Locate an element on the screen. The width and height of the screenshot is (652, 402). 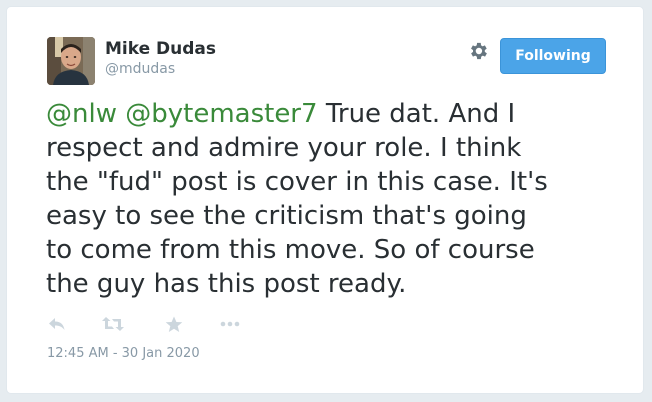
tweet-text-line: to come from this move. So of course is located at coordinates (290, 250).